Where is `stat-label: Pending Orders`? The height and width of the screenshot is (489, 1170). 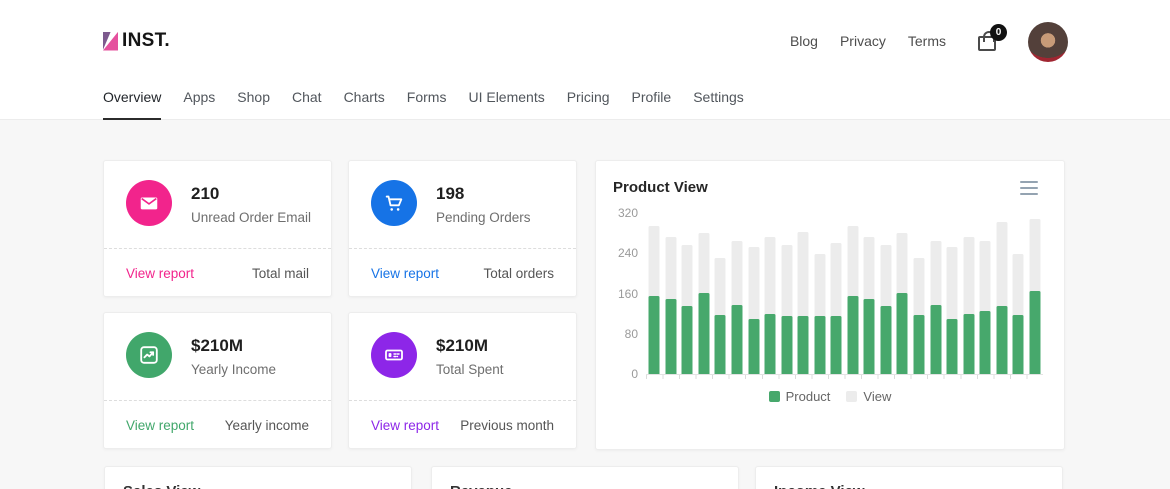 stat-label: Pending Orders is located at coordinates (483, 217).